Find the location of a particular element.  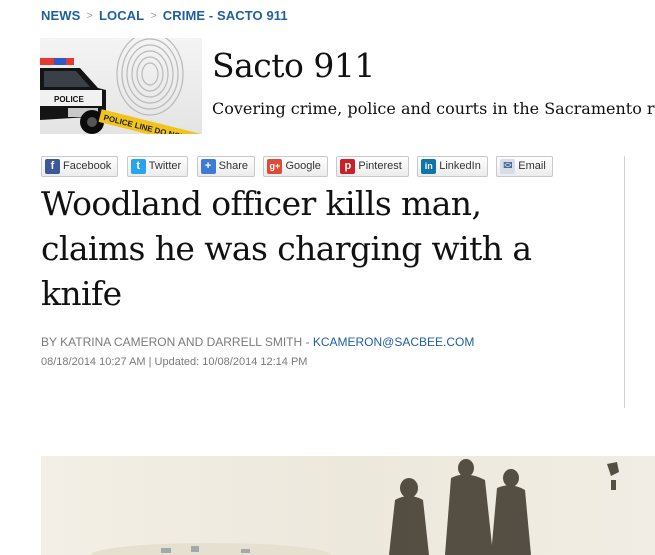

share-email-button: ✉ Email is located at coordinates (524, 166).